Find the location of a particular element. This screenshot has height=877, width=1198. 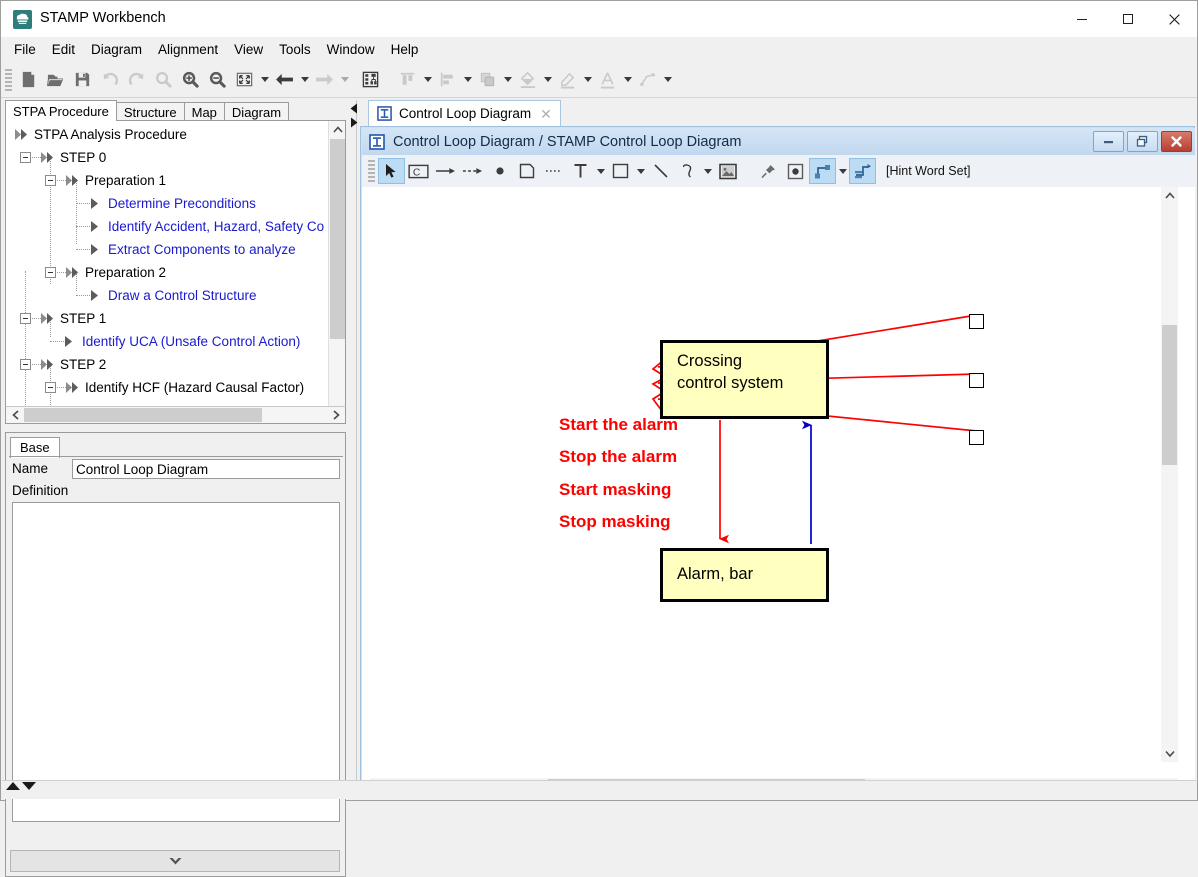

tree-item-draw-a-control-structure: Draw a Control Structure is located at coordinates (165, 295).